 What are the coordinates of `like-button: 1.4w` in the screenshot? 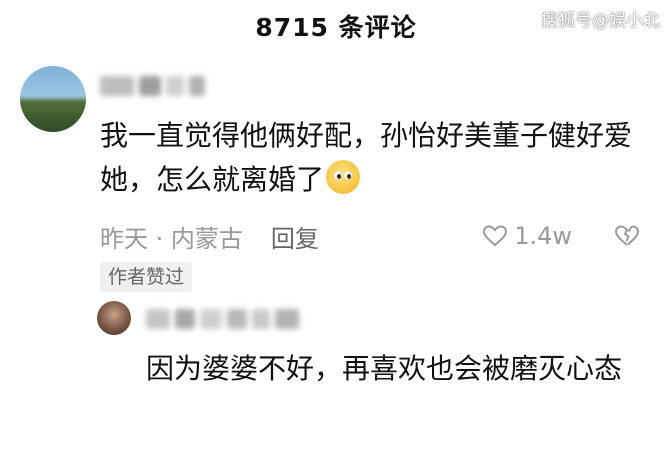 It's located at (527, 236).